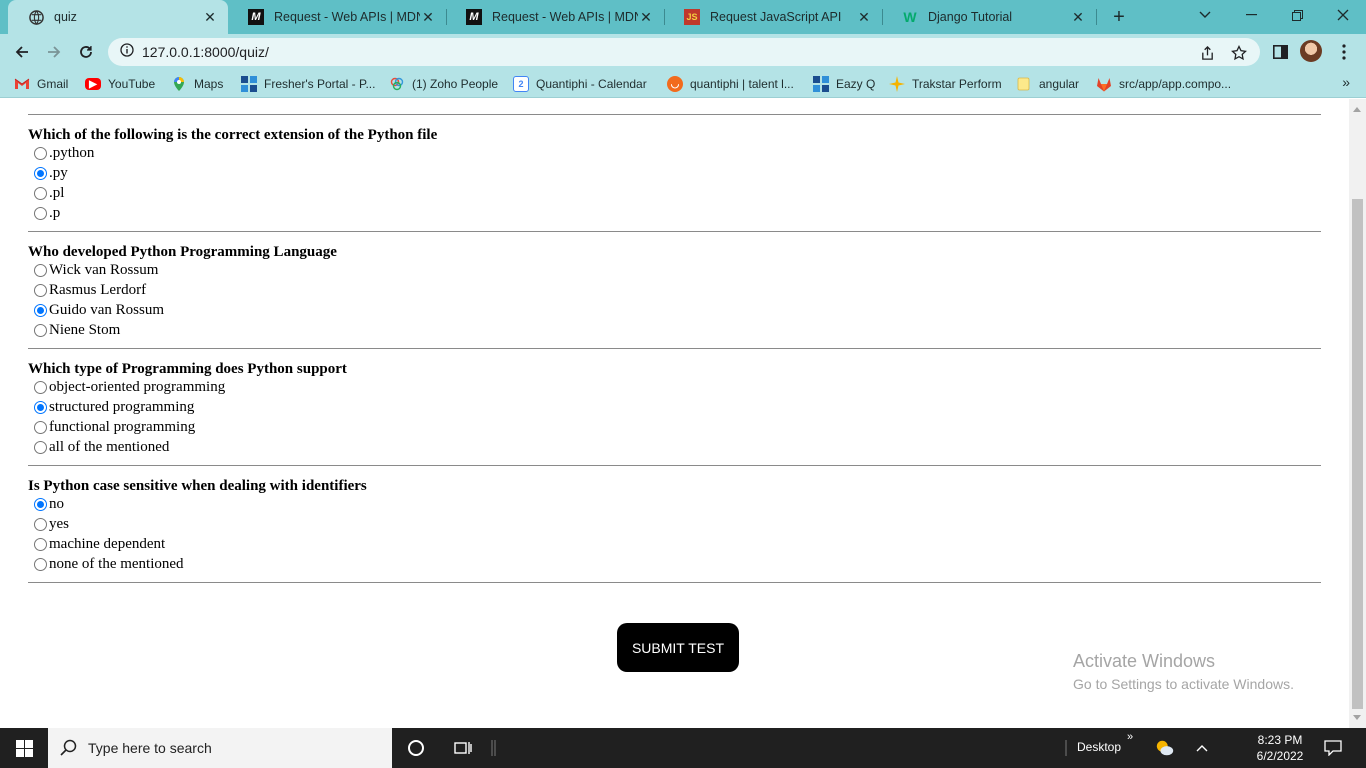  I want to click on scroll-thumb, so click(1357, 454).